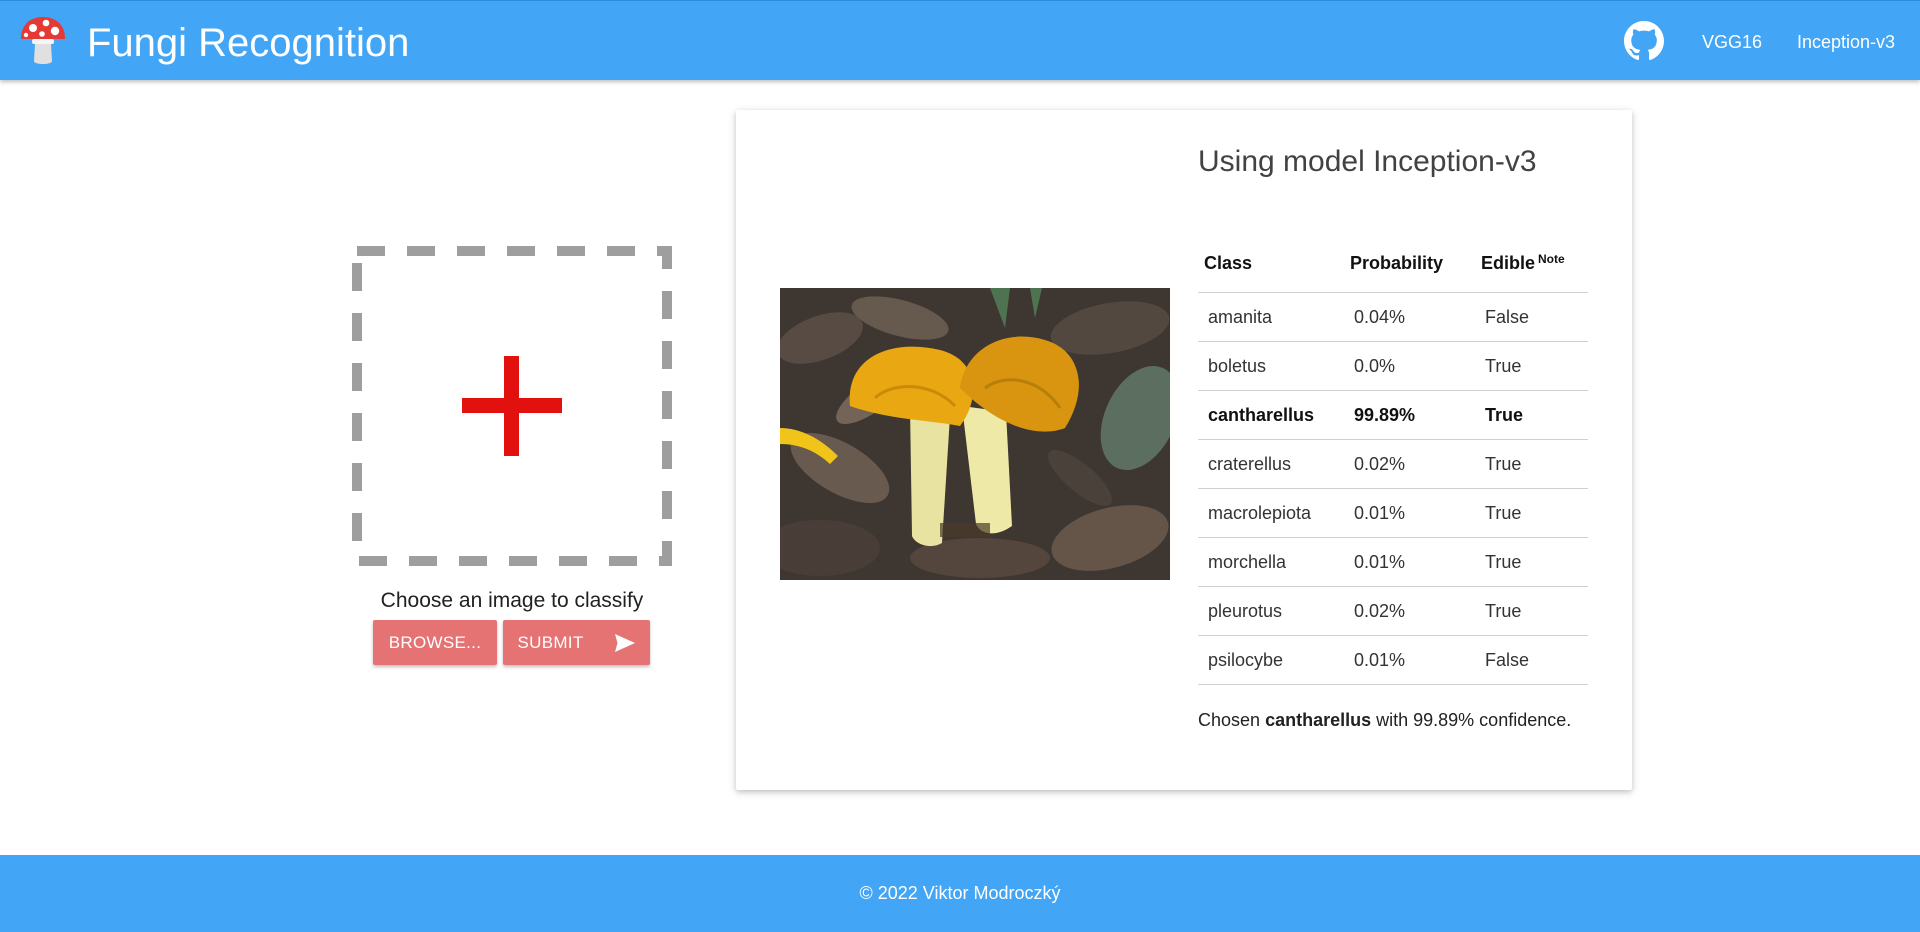 Image resolution: width=1920 pixels, height=932 pixels. What do you see at coordinates (975, 434) in the screenshot?
I see `mushroom-photo` at bounding box center [975, 434].